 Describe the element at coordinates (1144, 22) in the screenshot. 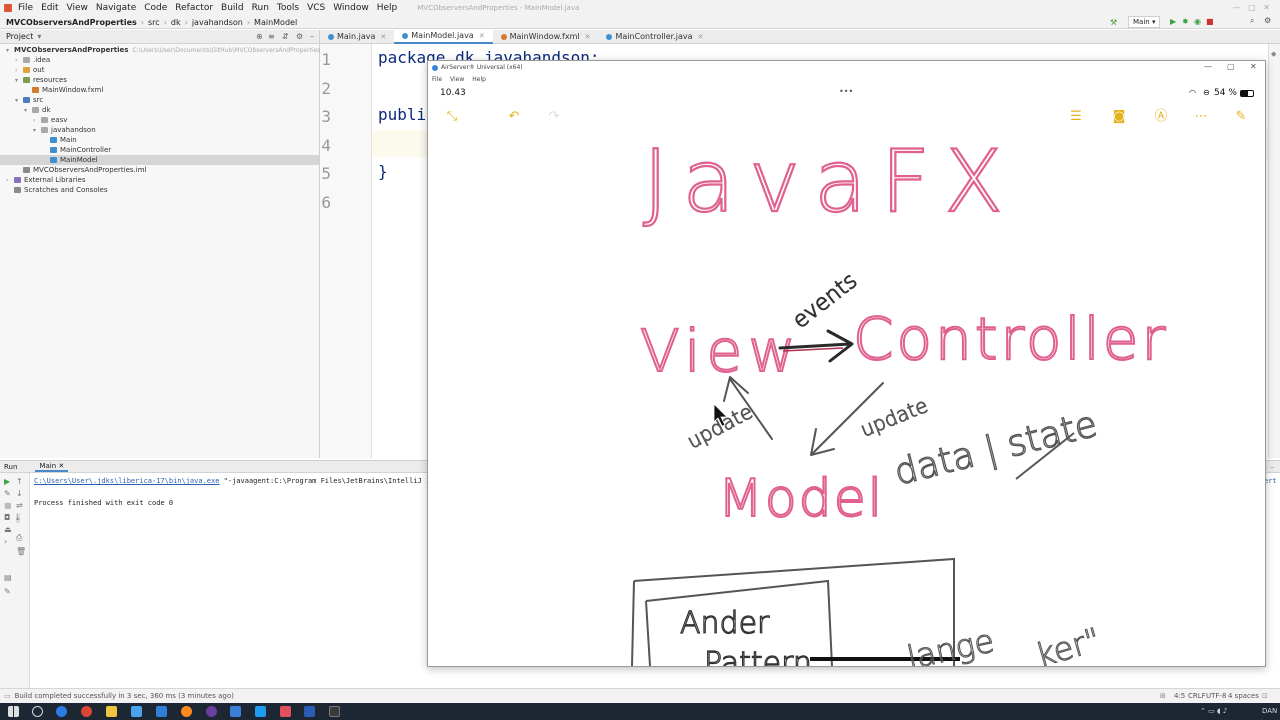

I see `run-config-select: Main ▾` at that location.